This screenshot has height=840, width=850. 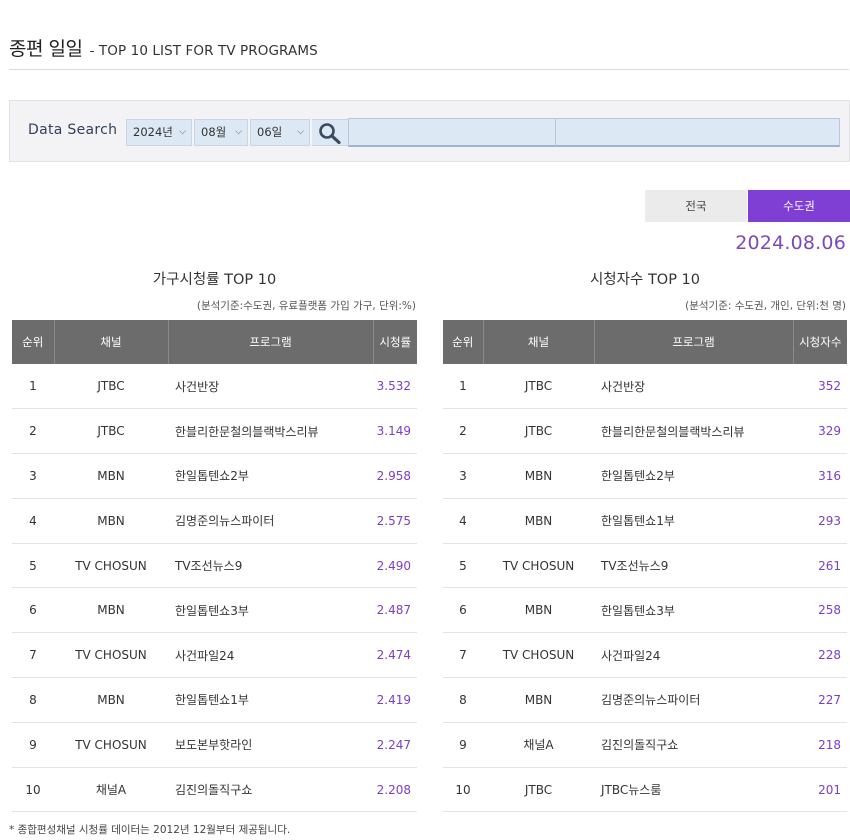 What do you see at coordinates (214, 610) in the screenshot?
I see `table-row: 6 MBN 한일톱텐쇼3부 2.487` at bounding box center [214, 610].